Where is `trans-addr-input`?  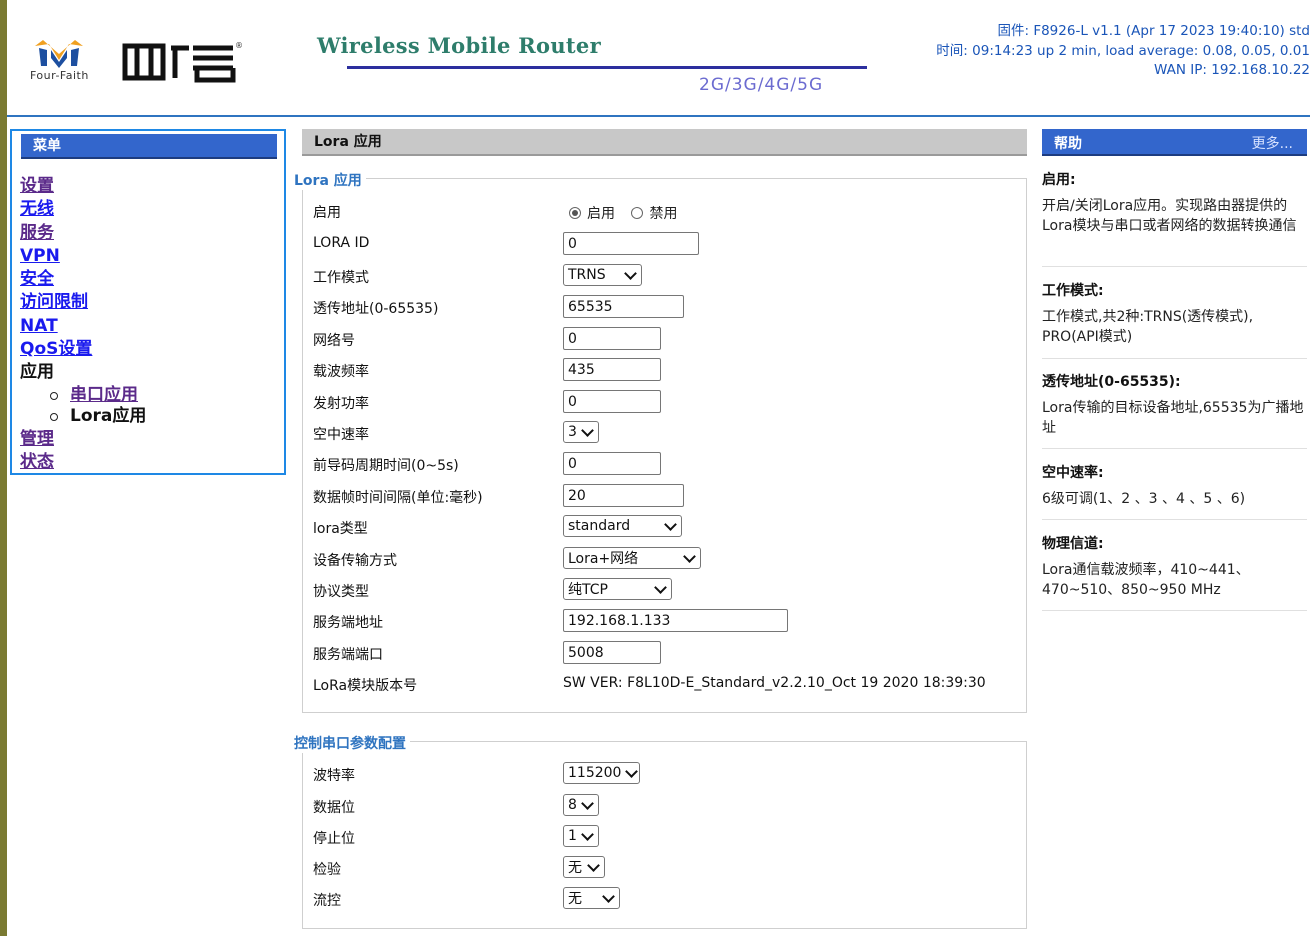
trans-addr-input is located at coordinates (623, 306).